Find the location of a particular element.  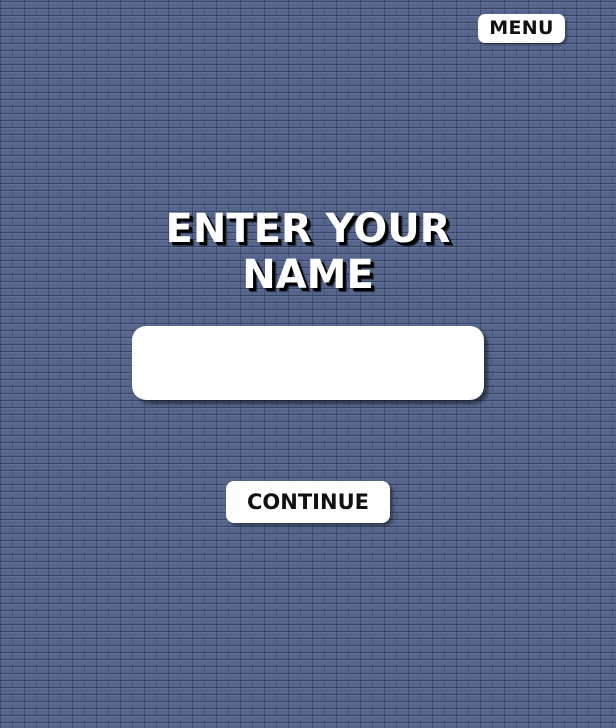

continue-button: CONTINUE is located at coordinates (308, 502).